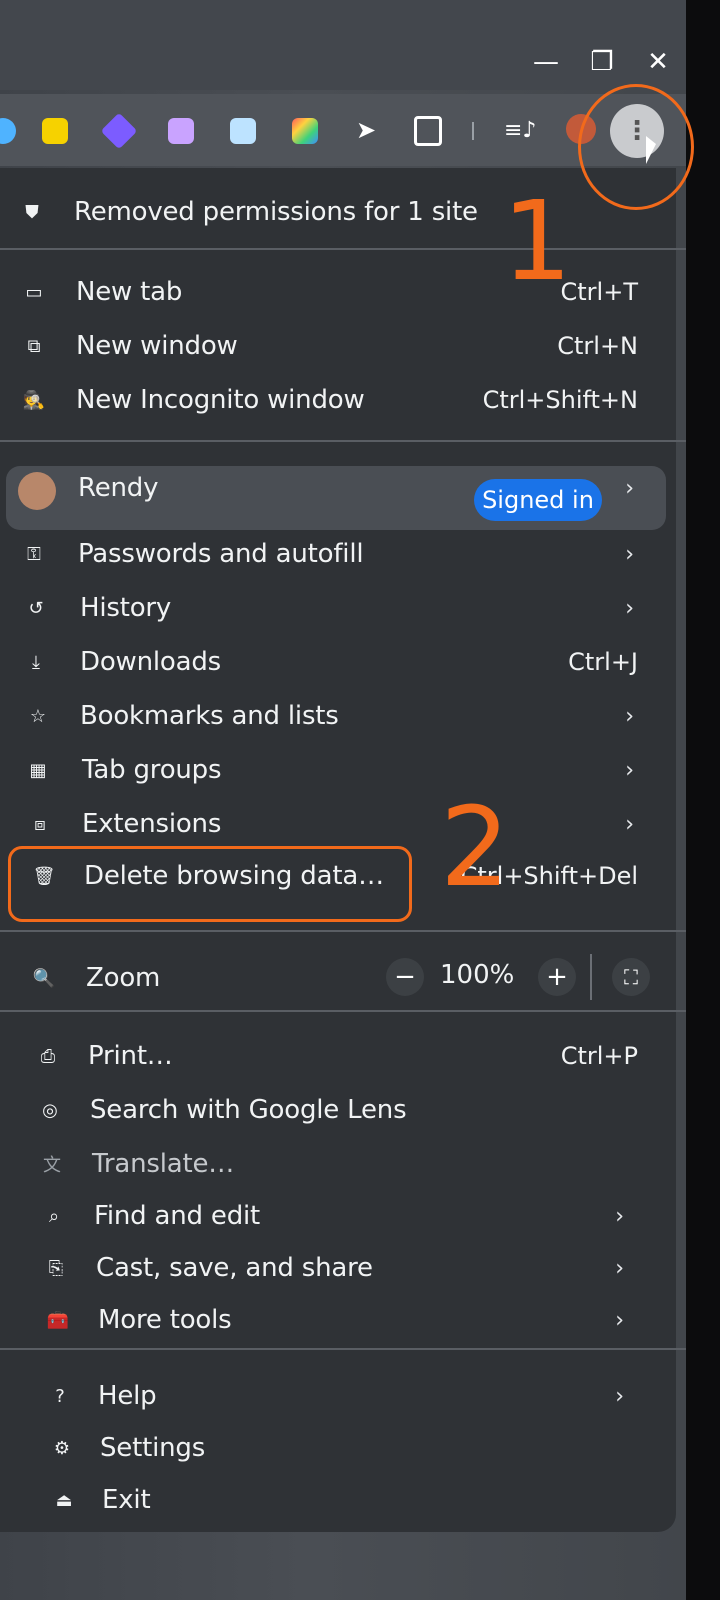 The image size is (720, 1600). What do you see at coordinates (54, 1216) in the screenshot?
I see `find-in-page-icon: ⌕` at bounding box center [54, 1216].